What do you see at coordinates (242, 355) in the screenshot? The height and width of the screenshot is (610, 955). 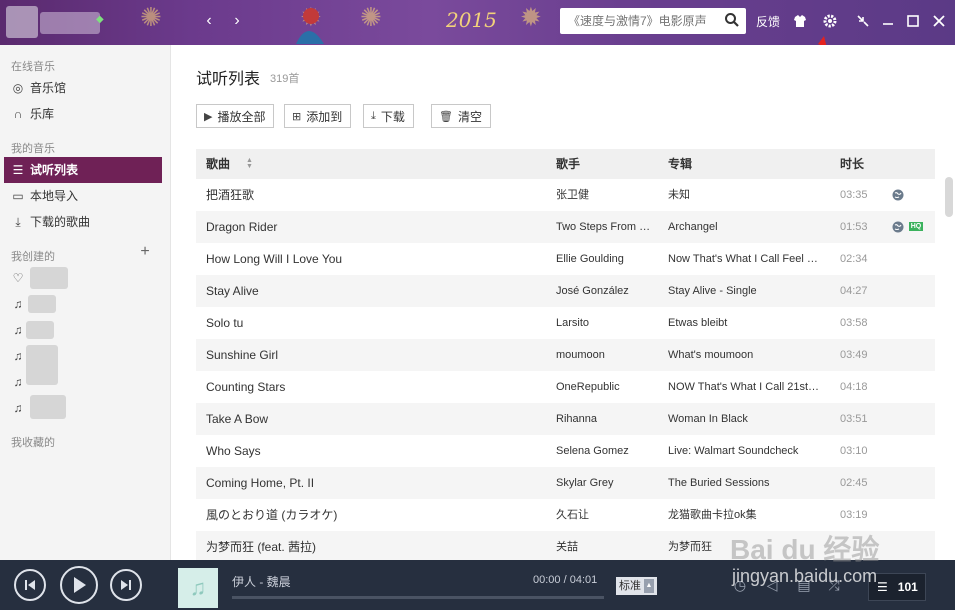 I see `song-title: Sunshine Girl` at bounding box center [242, 355].